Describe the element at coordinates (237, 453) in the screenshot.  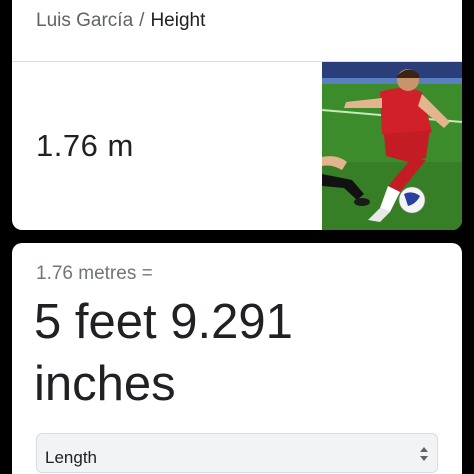
I see `unit-type-select: Length` at that location.